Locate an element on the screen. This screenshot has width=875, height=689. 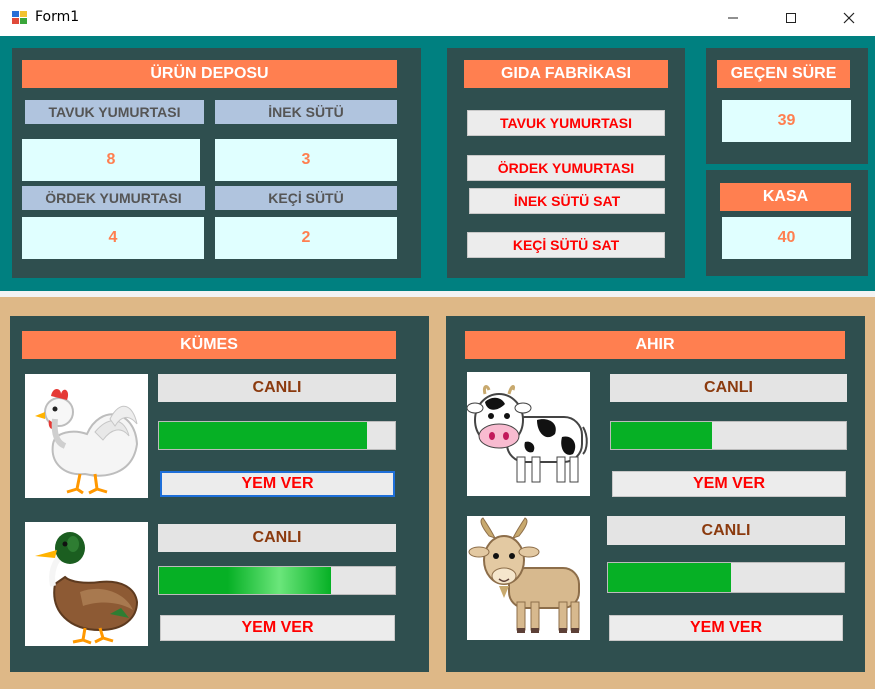
sell-tavuk-yumurtasi-button: TAVUK YUMURTASI is located at coordinates (566, 123).